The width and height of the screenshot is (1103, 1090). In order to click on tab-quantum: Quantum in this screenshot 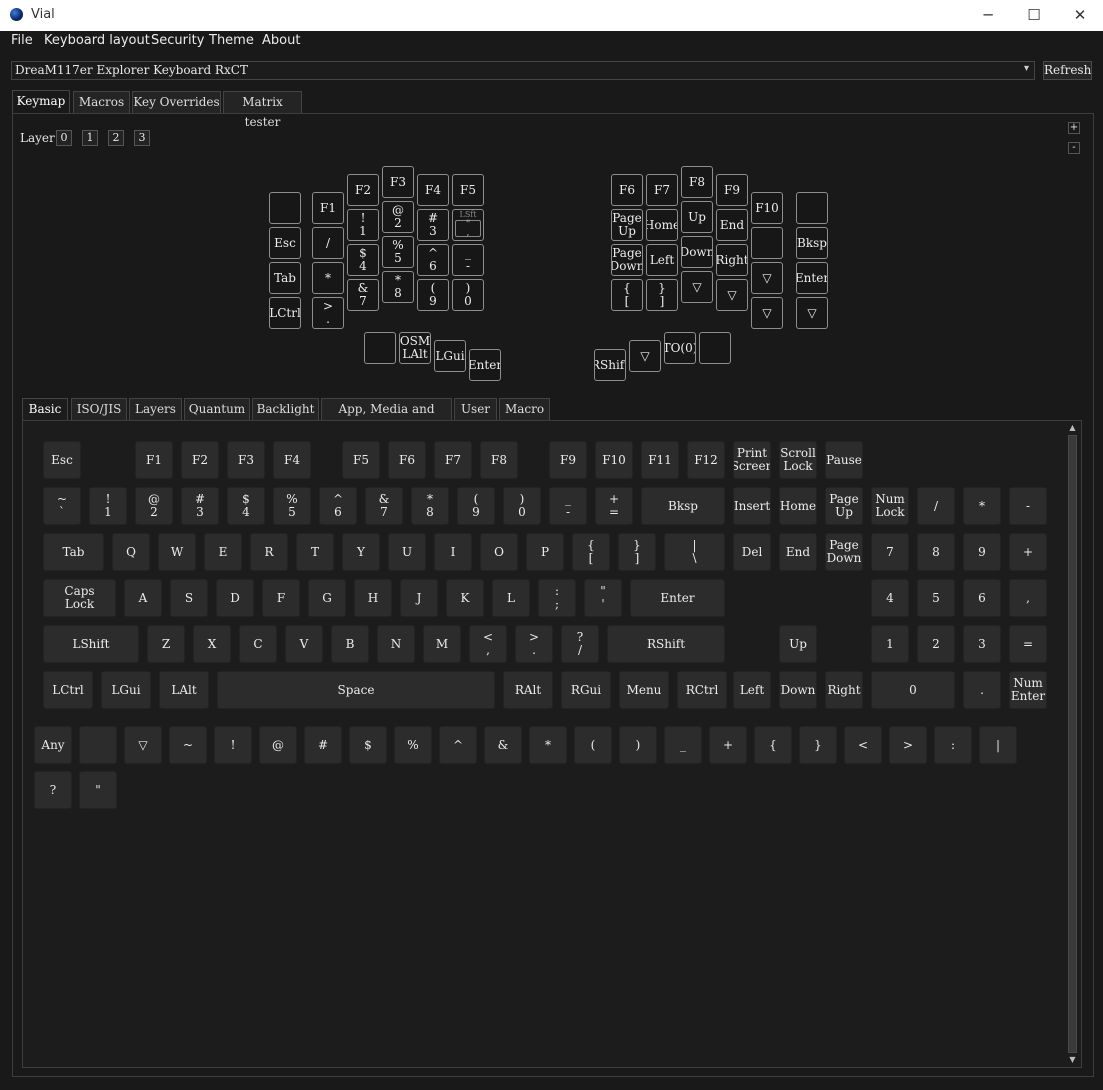, I will do `click(217, 409)`.